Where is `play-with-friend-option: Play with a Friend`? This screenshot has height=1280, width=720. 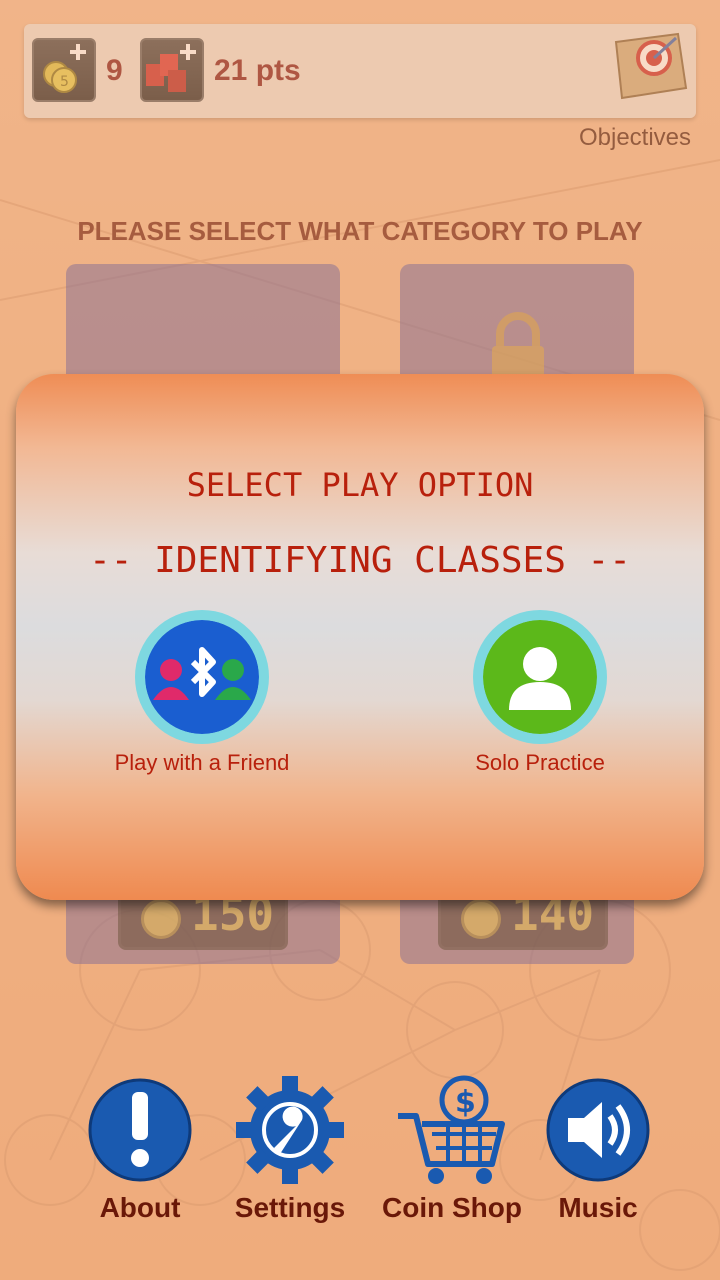
play-with-friend-option: Play with a Friend is located at coordinates (202, 695).